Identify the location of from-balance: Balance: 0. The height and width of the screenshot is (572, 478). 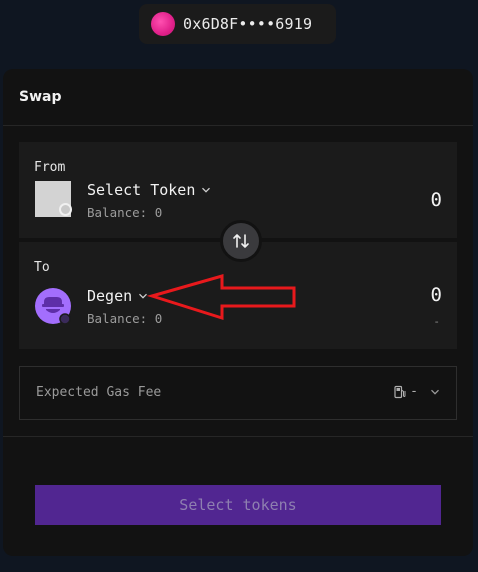
(125, 212).